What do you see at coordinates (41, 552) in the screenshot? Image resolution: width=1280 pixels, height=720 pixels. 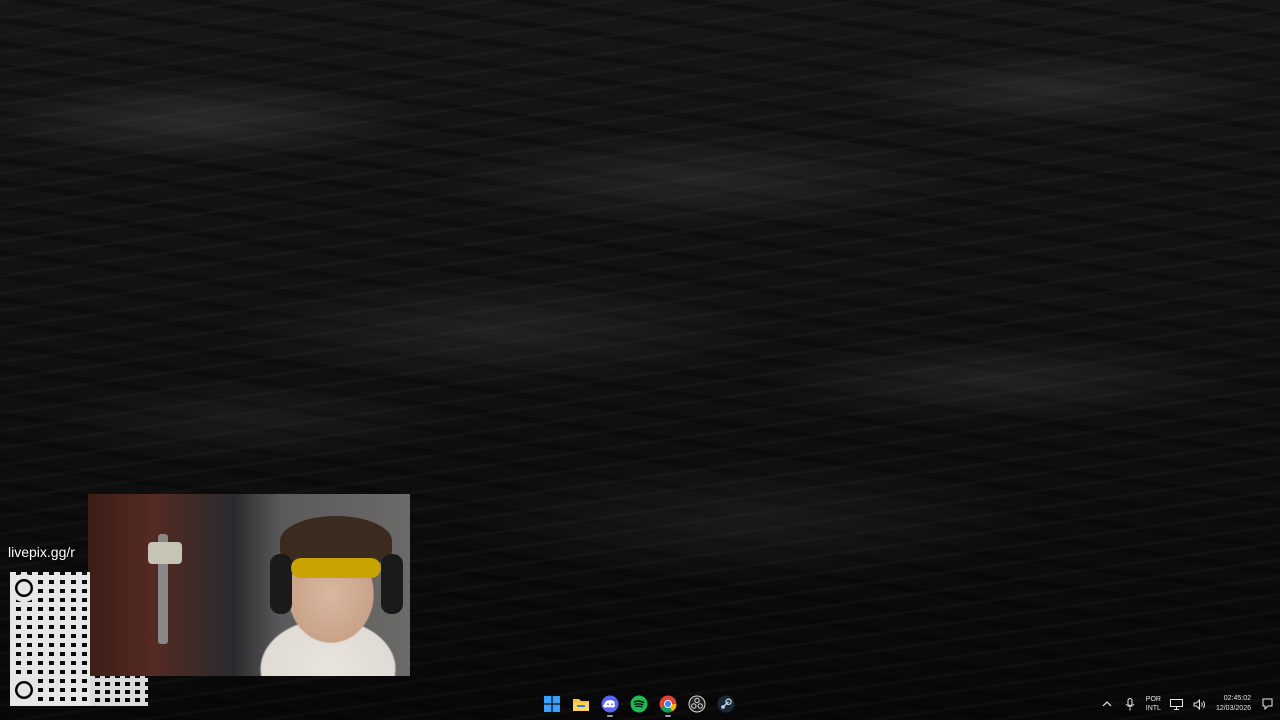 I see `livepix-link-text: livepix.gg/r` at bounding box center [41, 552].